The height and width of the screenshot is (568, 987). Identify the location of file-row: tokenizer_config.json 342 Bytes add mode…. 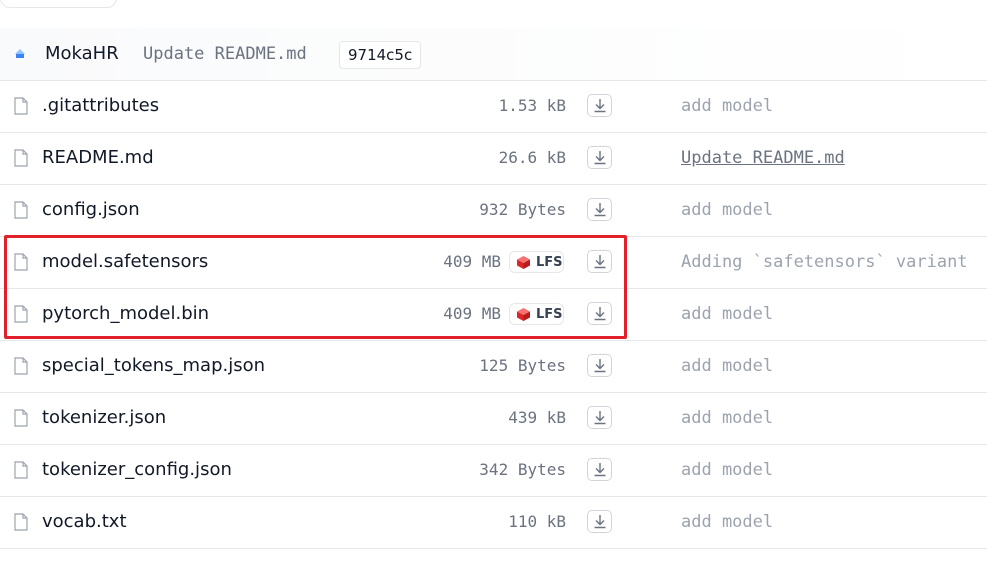
(493, 471).